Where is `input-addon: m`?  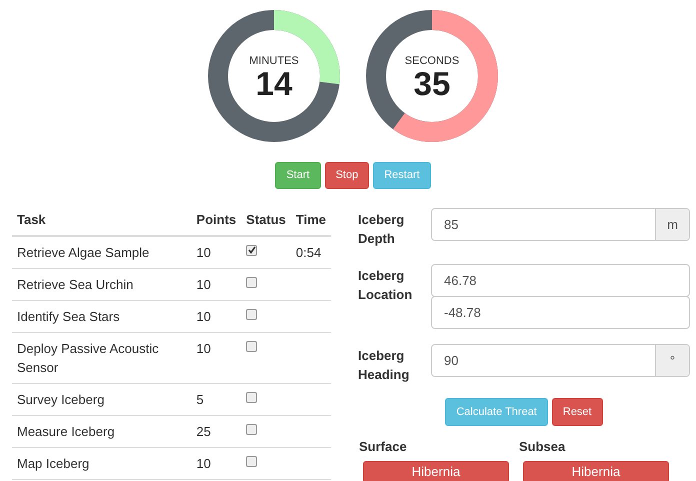 input-addon: m is located at coordinates (672, 224).